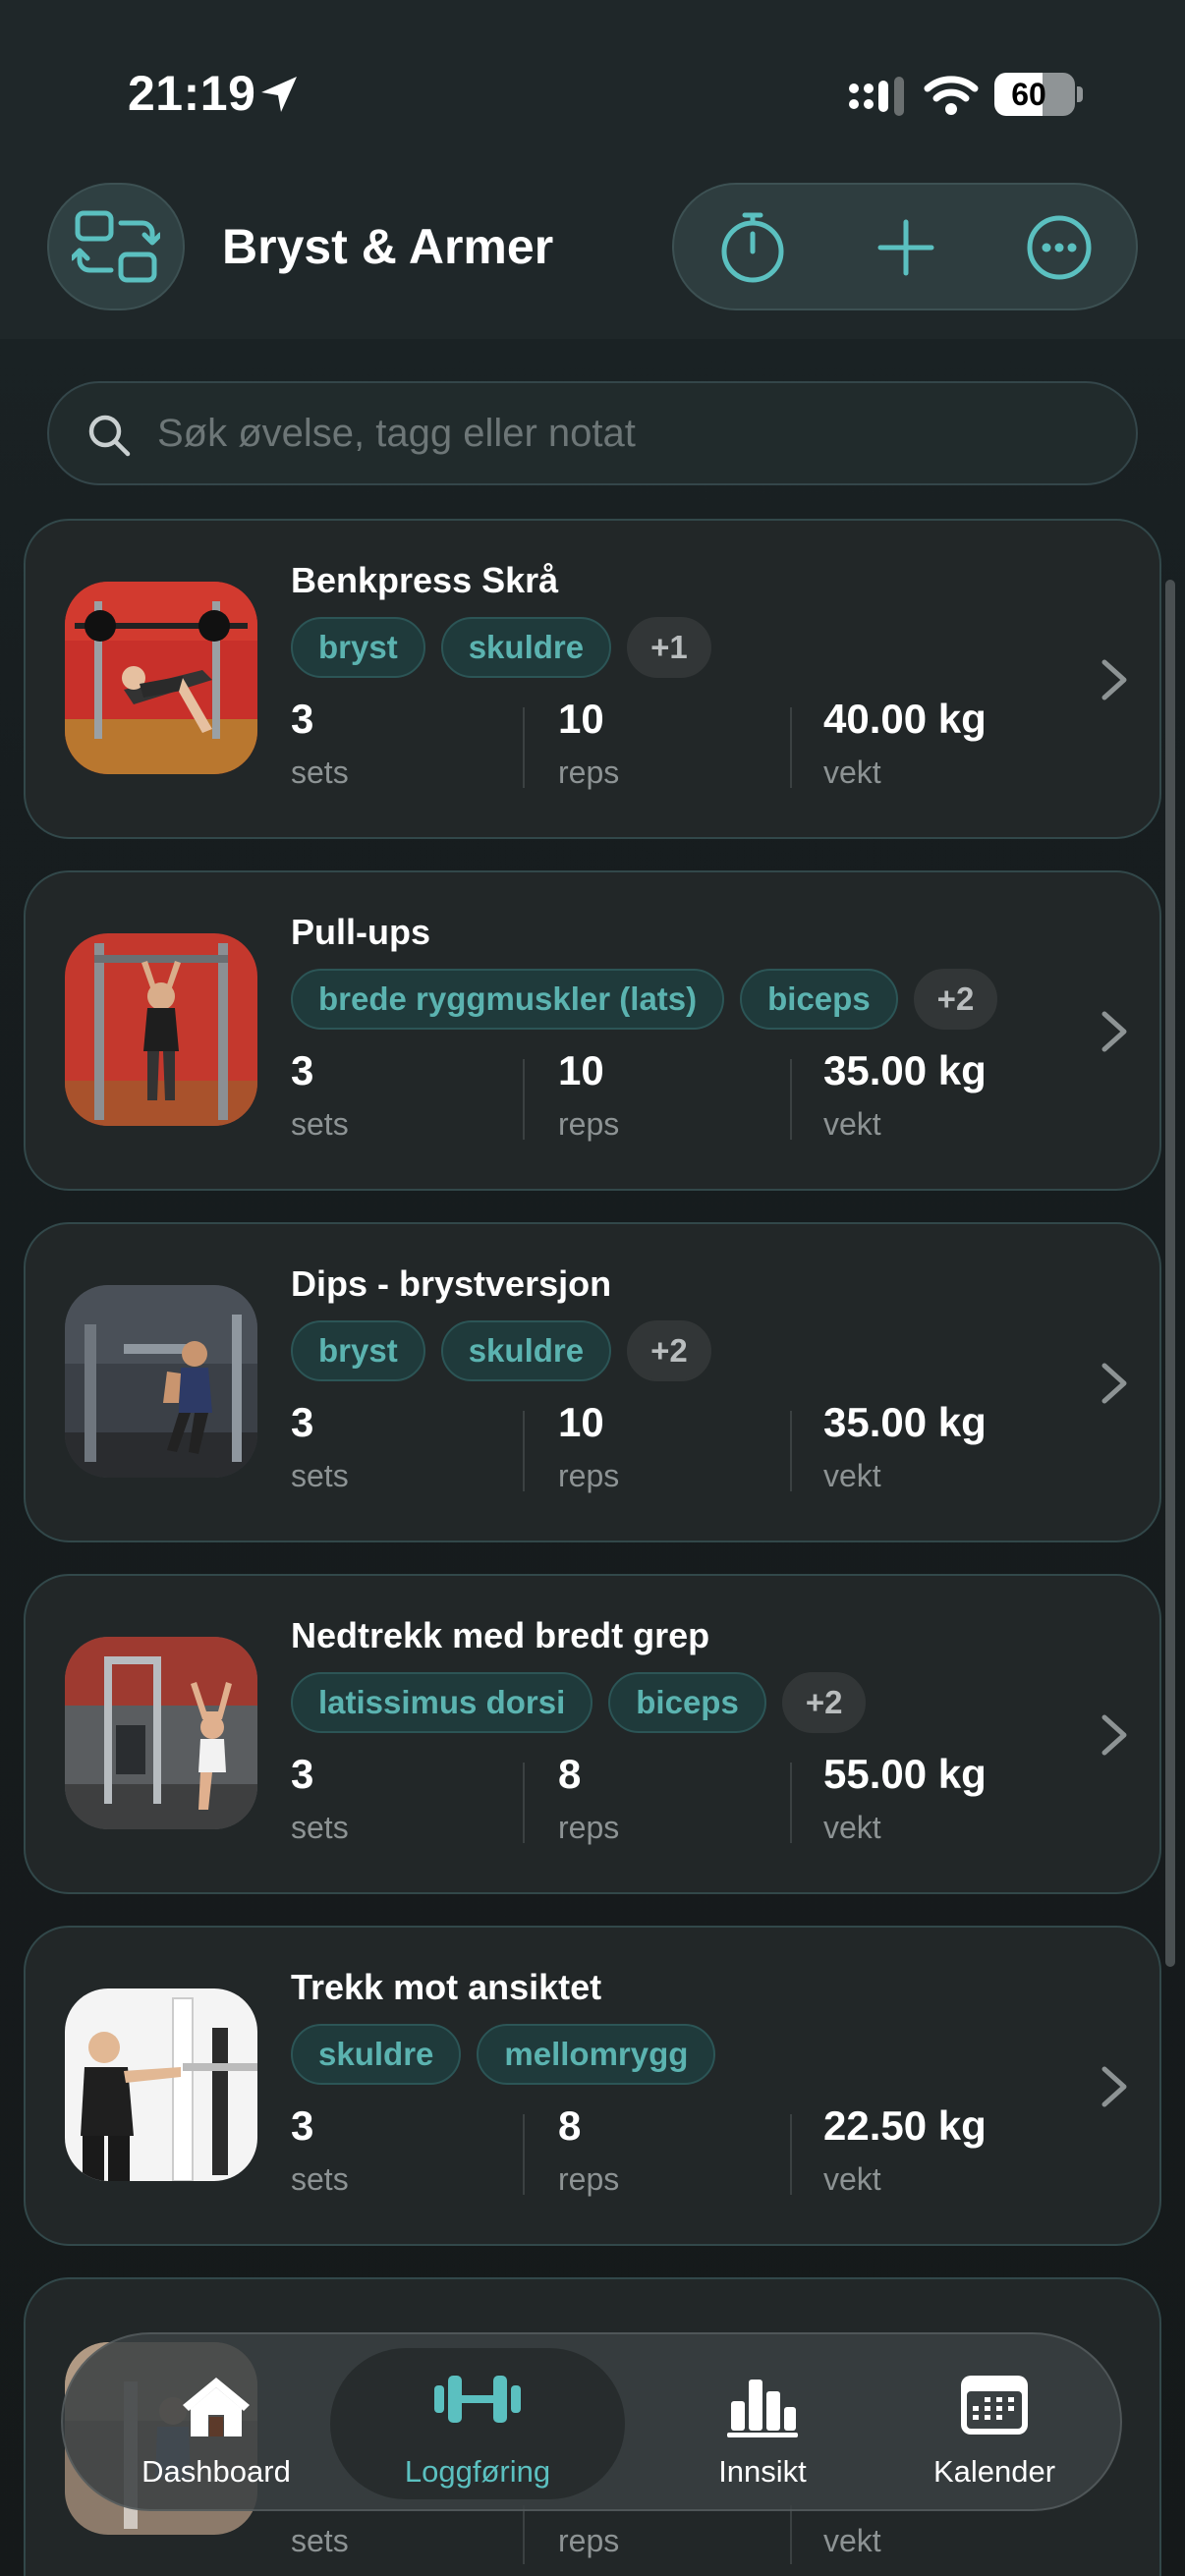 Image resolution: width=1185 pixels, height=2576 pixels. I want to click on tab-dashboard: Dashboard, so click(216, 2423).